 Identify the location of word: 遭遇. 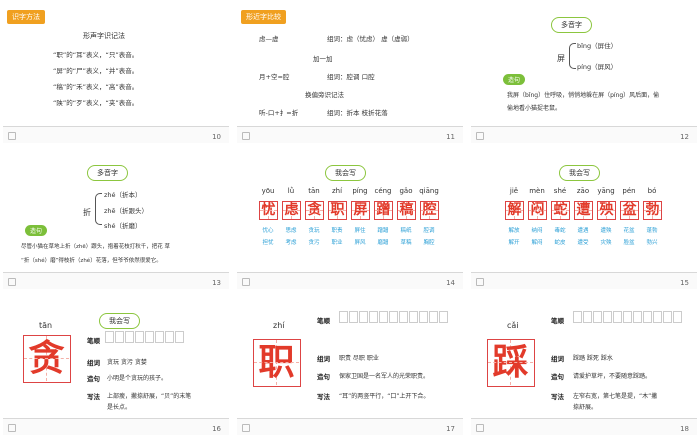
(583, 231).